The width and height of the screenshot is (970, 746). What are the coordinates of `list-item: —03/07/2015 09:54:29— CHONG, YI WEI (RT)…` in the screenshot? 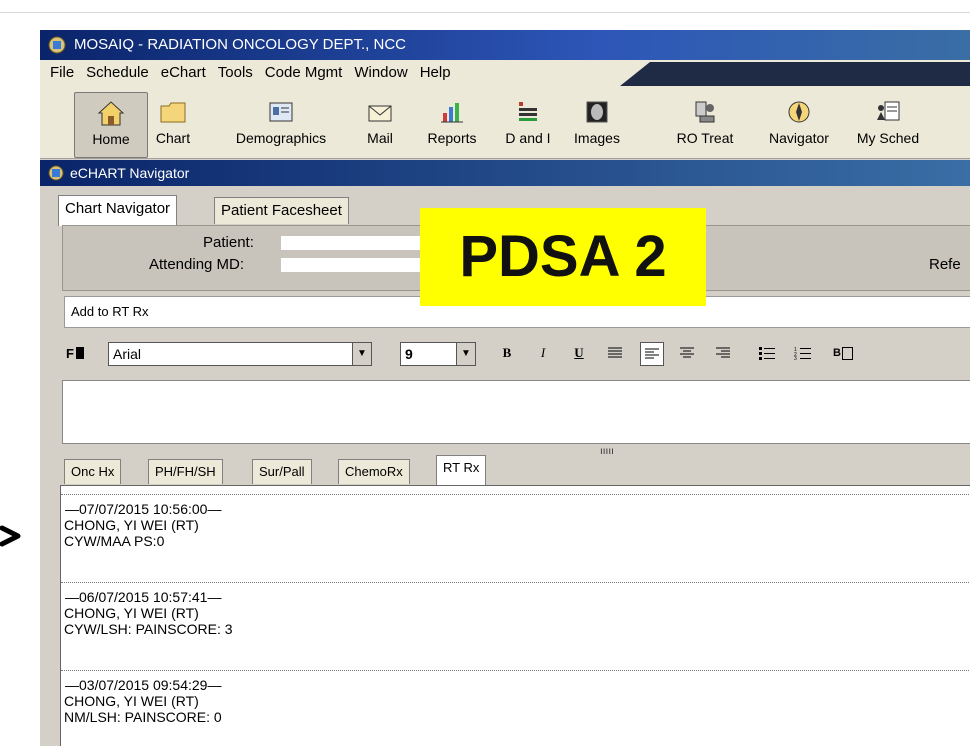 It's located at (515, 708).